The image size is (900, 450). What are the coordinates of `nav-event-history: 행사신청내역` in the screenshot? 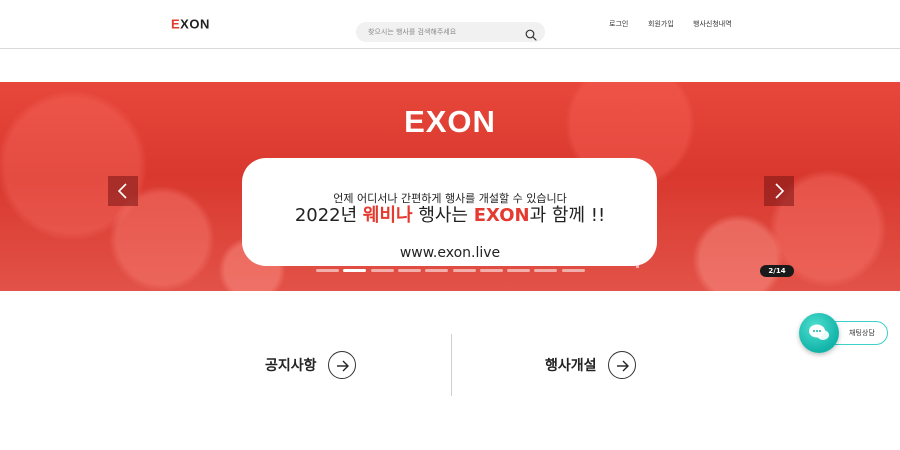 It's located at (712, 24).